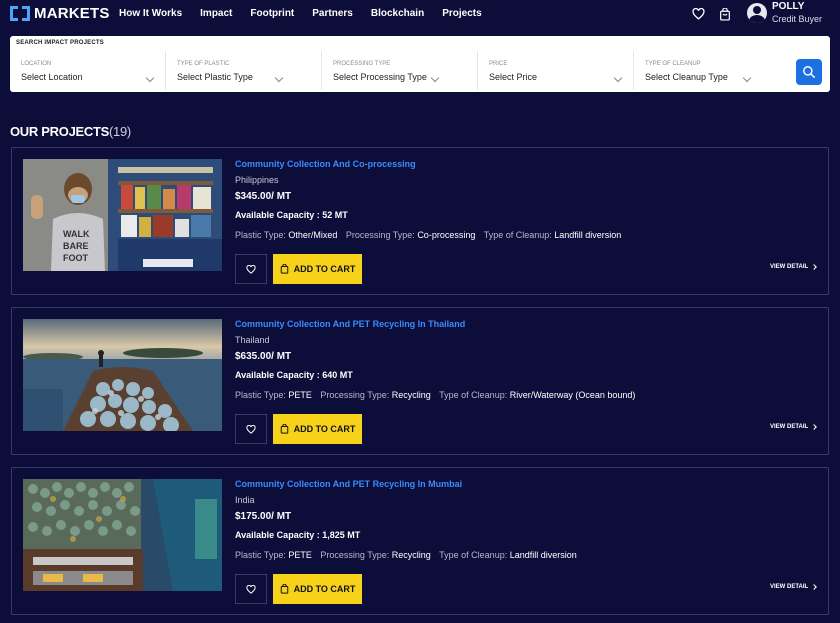 The image size is (840, 623). I want to click on project-capacity: Available Capacity : 640 MT, so click(294, 375).